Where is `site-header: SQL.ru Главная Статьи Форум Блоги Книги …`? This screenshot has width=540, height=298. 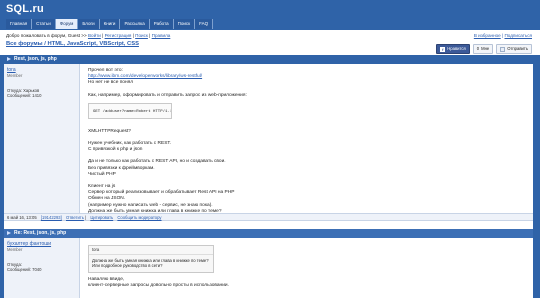
site-header: SQL.ru Главная Статьи Форум Блоги Книги … is located at coordinates (270, 15).